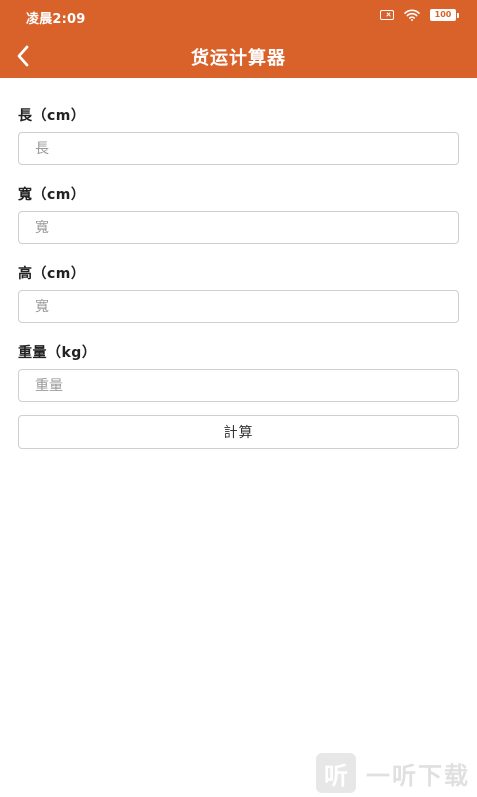 The image size is (477, 797). I want to click on sim-off-icon, so click(387, 15).